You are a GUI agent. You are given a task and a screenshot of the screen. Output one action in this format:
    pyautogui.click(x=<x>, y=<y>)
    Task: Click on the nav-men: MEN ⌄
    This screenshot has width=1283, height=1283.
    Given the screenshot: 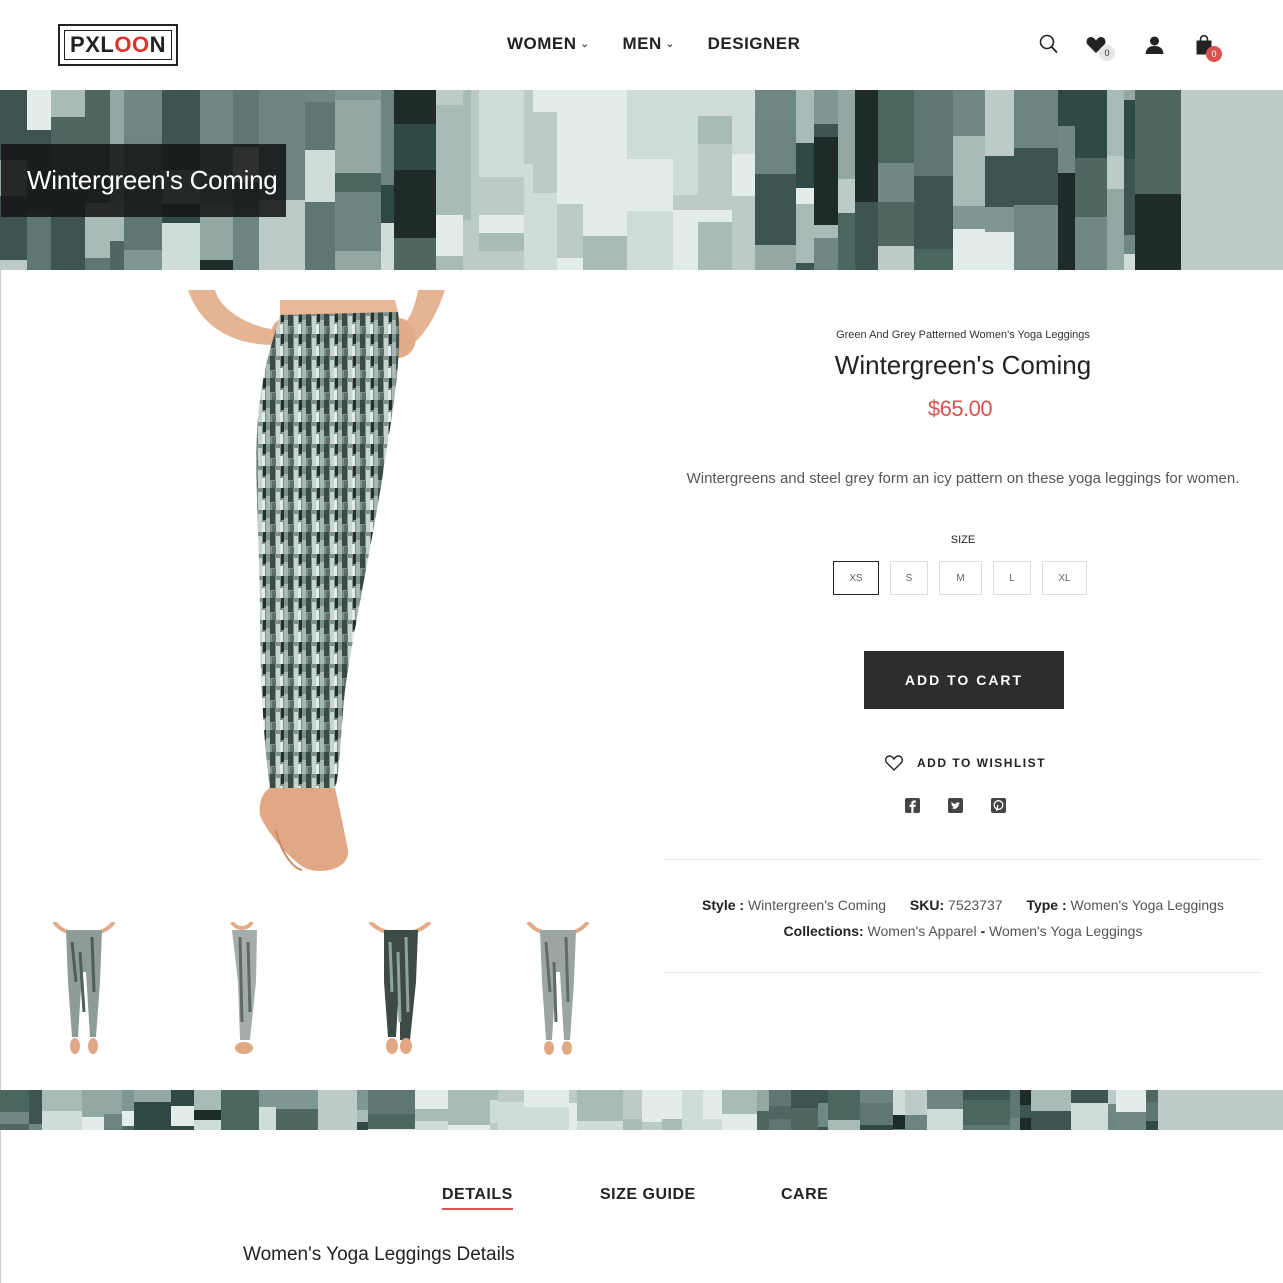 What is the action you would take?
    pyautogui.click(x=648, y=44)
    